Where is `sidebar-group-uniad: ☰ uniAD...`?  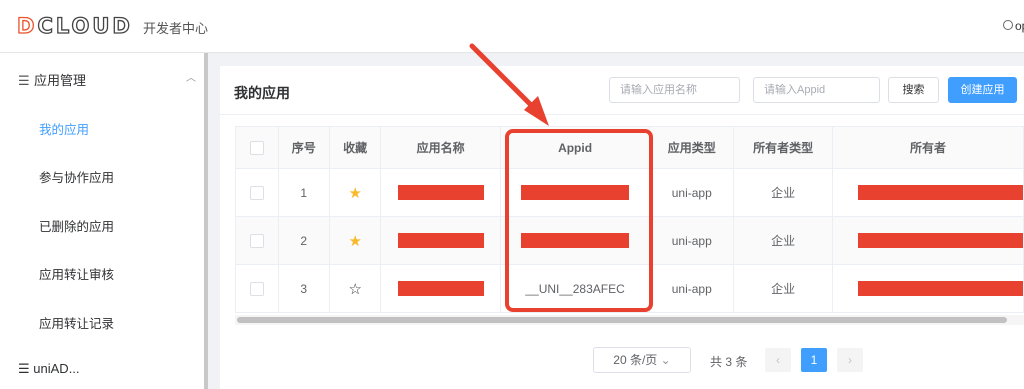 sidebar-group-uniad: ☰ uniAD... is located at coordinates (49, 369).